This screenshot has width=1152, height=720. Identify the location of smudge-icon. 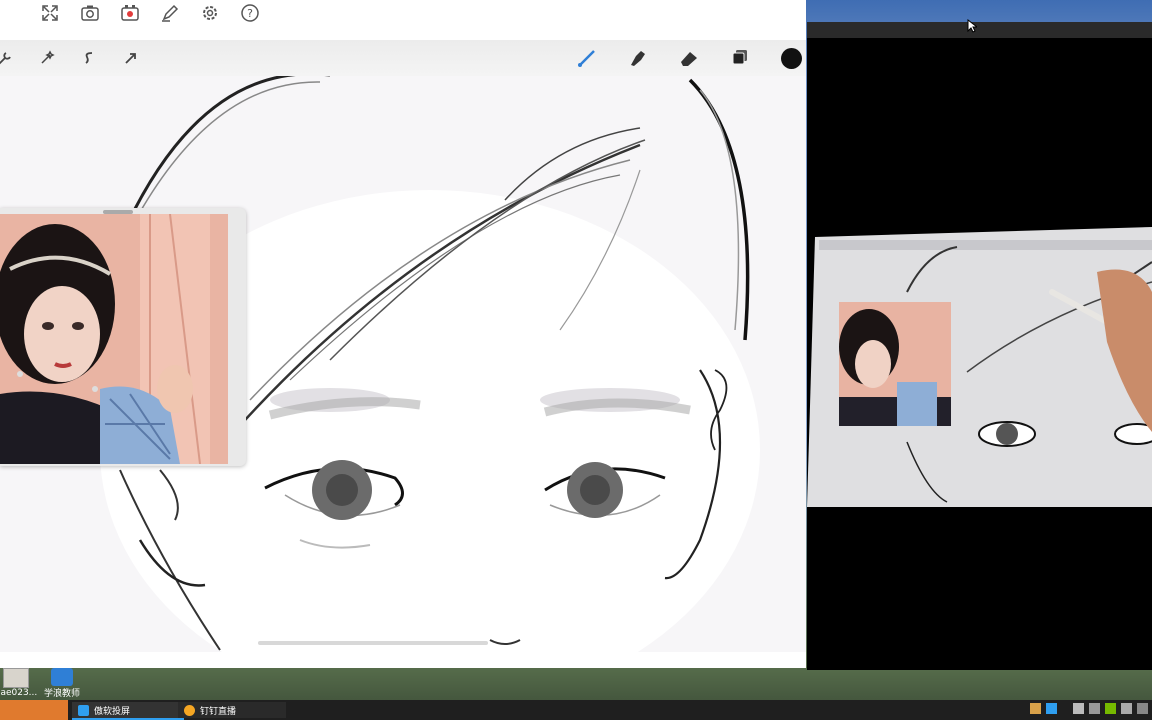
(638, 58).